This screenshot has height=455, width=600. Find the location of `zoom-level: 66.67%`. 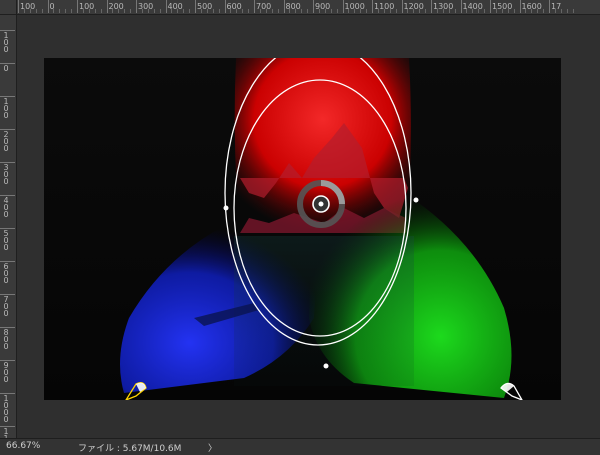

zoom-level: 66.67% is located at coordinates (23, 446).